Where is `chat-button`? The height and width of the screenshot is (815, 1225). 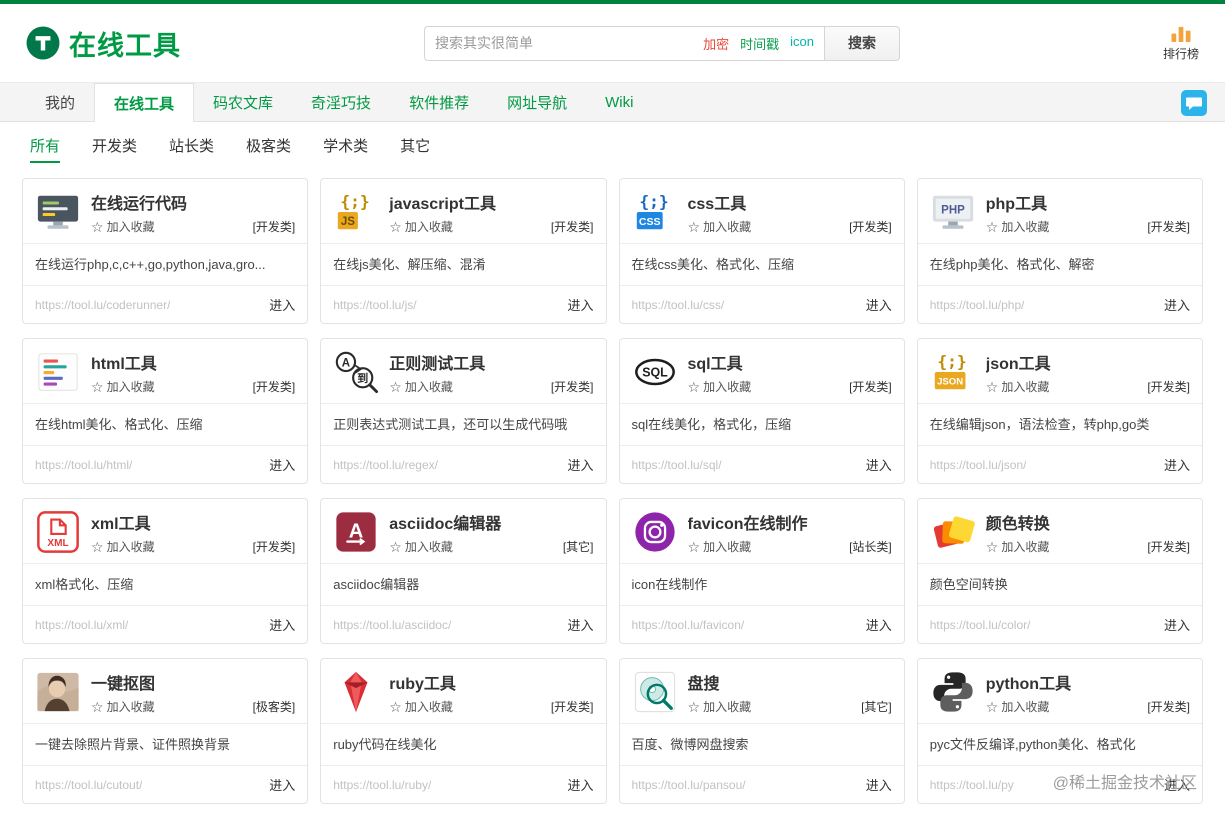 chat-button is located at coordinates (1194, 103).